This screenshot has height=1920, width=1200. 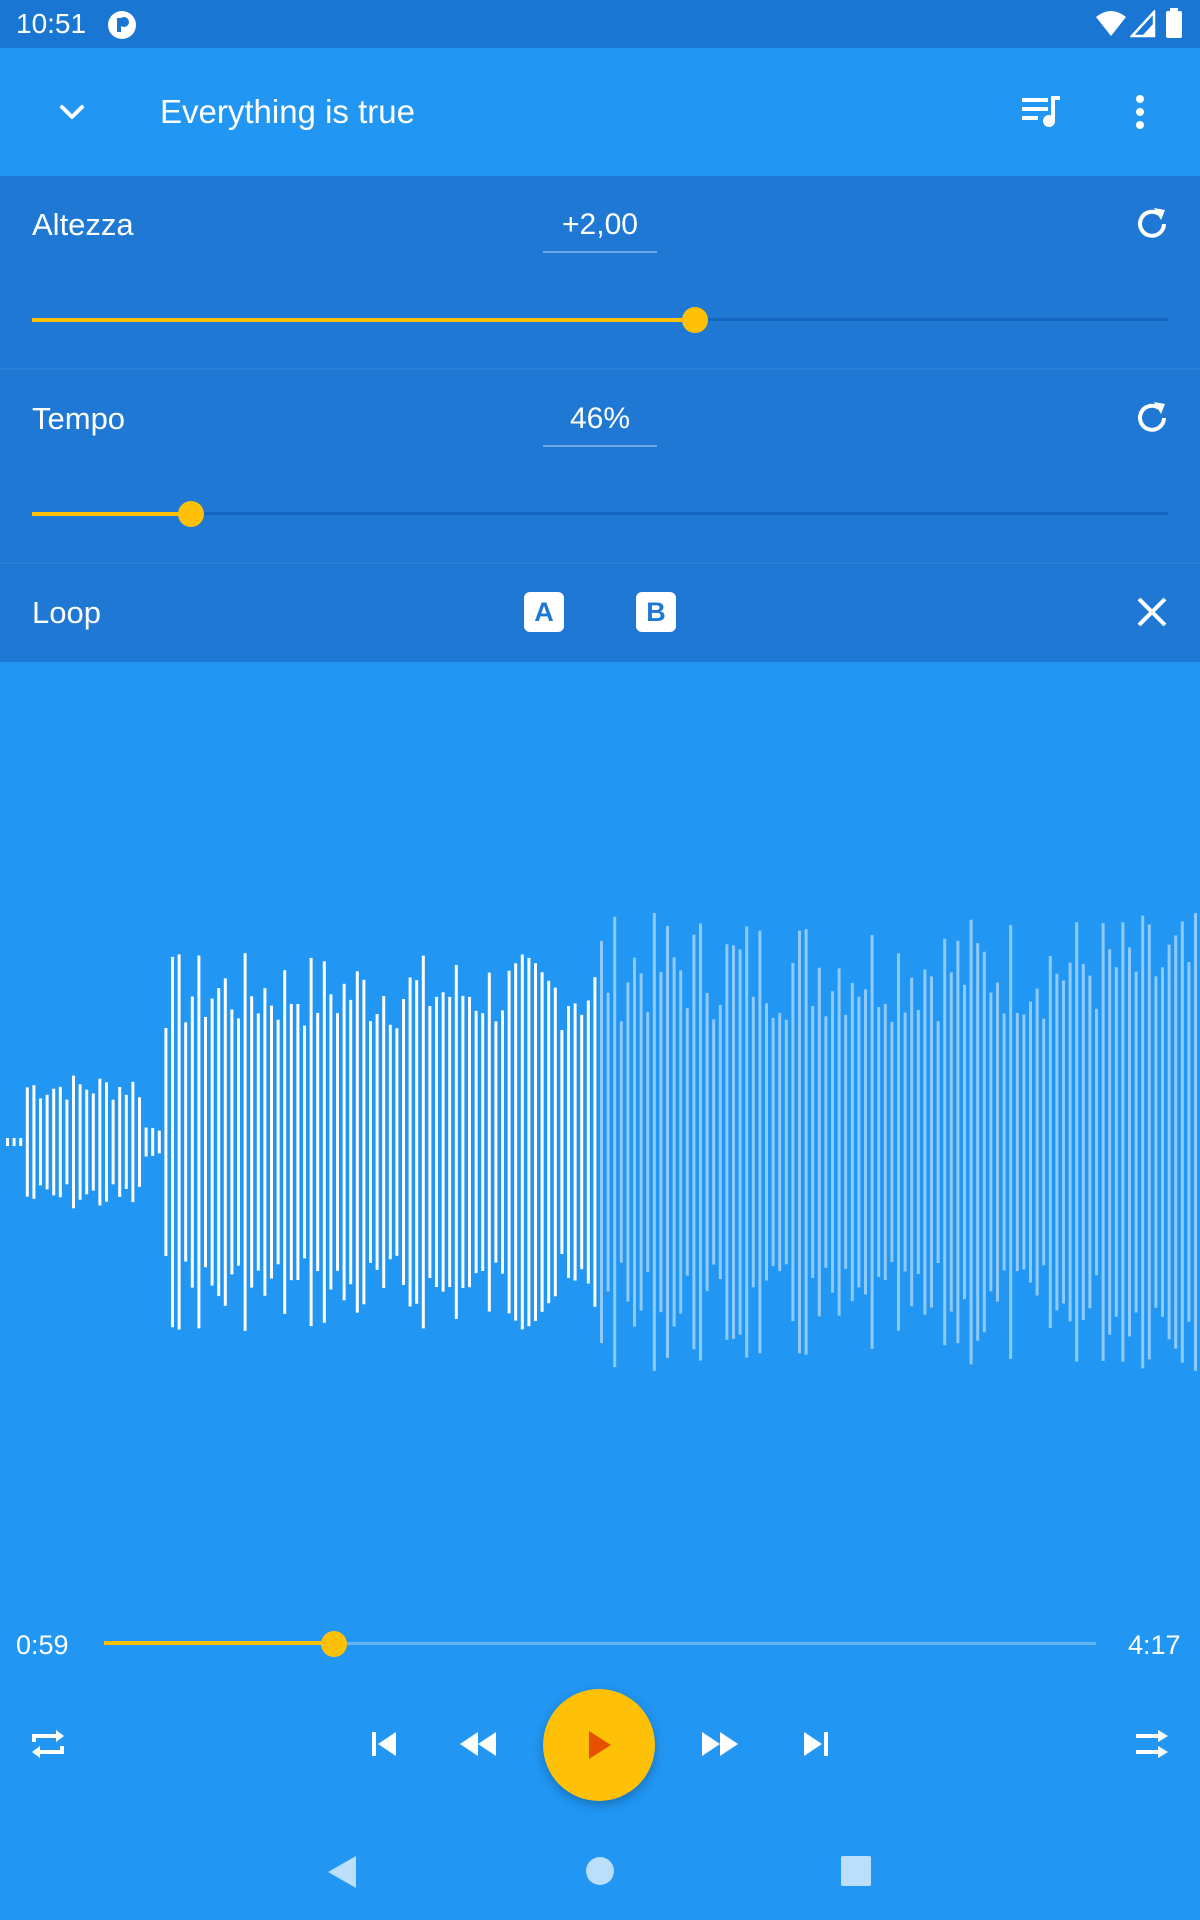 I want to click on loop-point-b-button: B, so click(x=656, y=612).